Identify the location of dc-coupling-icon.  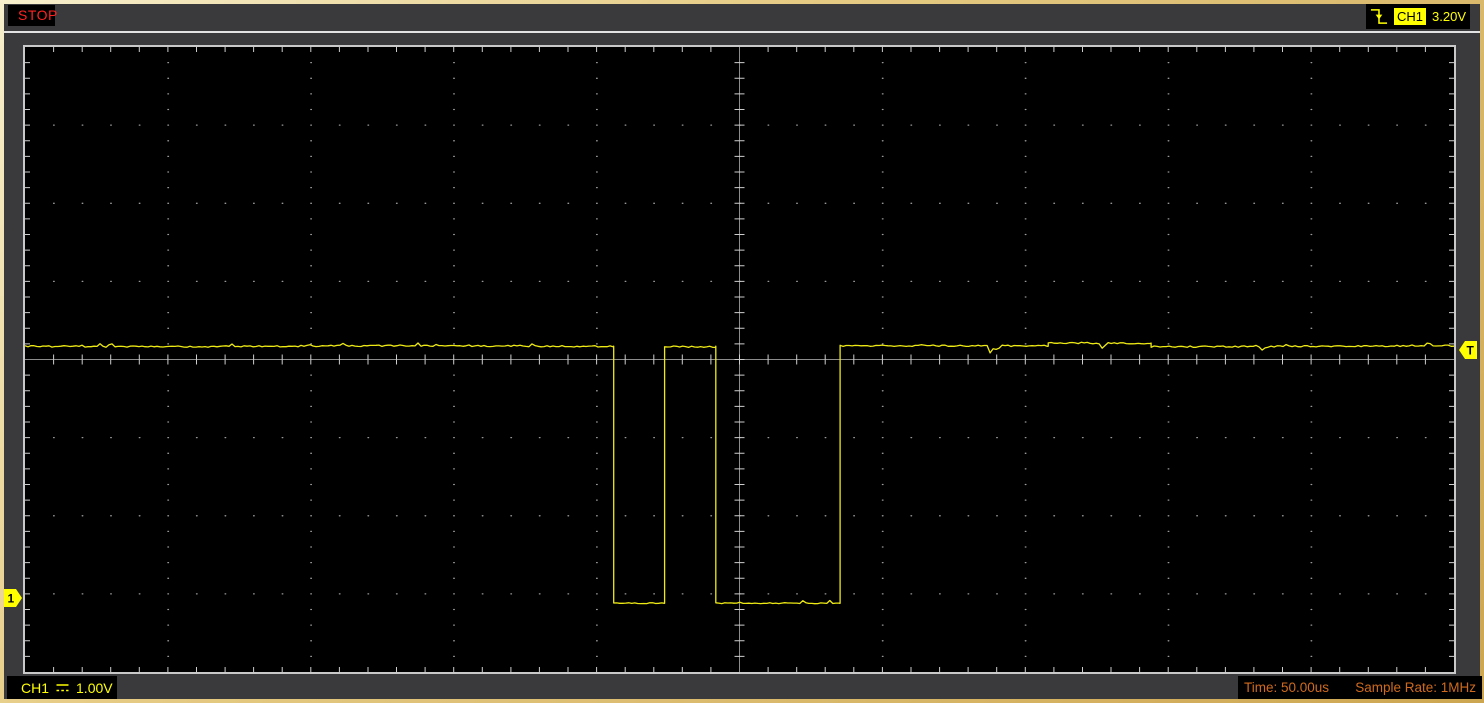
(62, 688).